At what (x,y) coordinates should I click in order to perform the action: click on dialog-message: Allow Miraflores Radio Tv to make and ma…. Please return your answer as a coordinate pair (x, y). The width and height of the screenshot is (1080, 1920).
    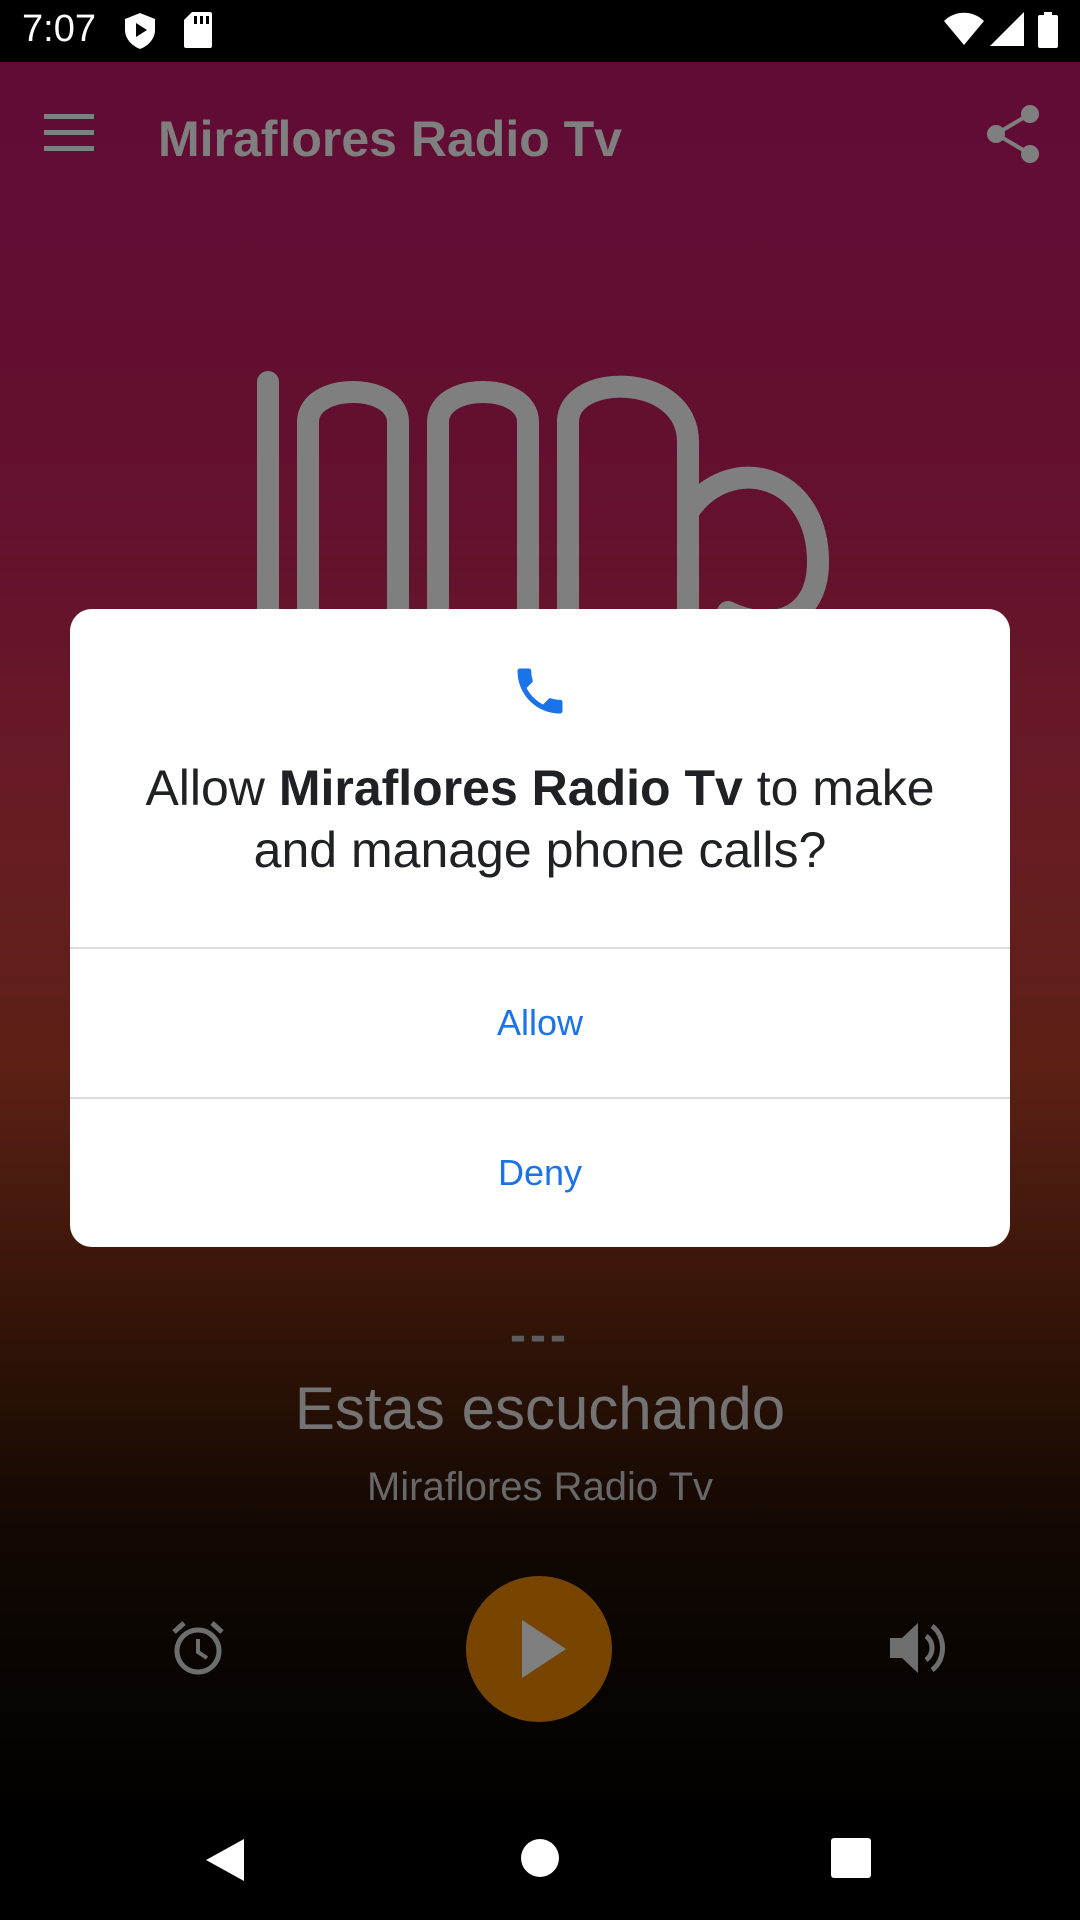
    Looking at the image, I should click on (540, 819).